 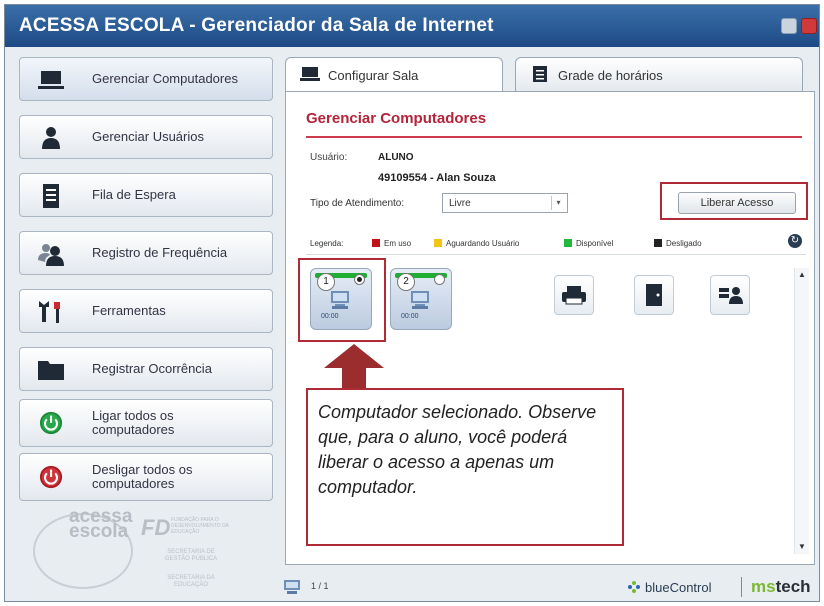 I want to click on power-off-icon, so click(x=51, y=477).